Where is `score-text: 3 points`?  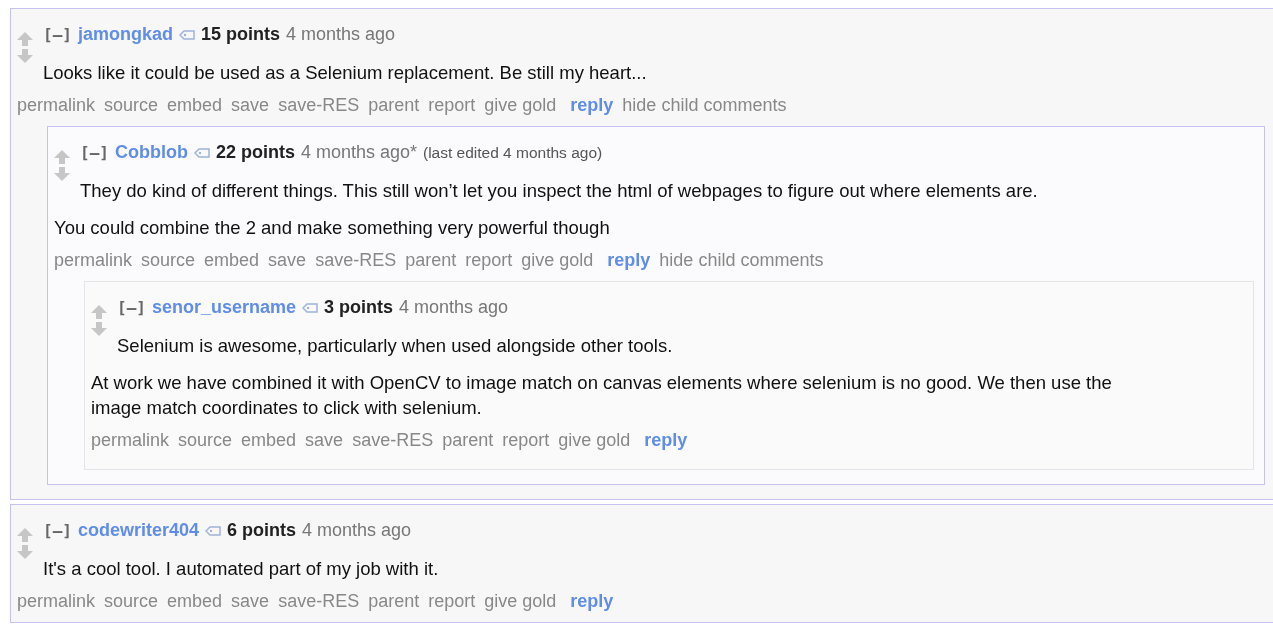
score-text: 3 points is located at coordinates (358, 307).